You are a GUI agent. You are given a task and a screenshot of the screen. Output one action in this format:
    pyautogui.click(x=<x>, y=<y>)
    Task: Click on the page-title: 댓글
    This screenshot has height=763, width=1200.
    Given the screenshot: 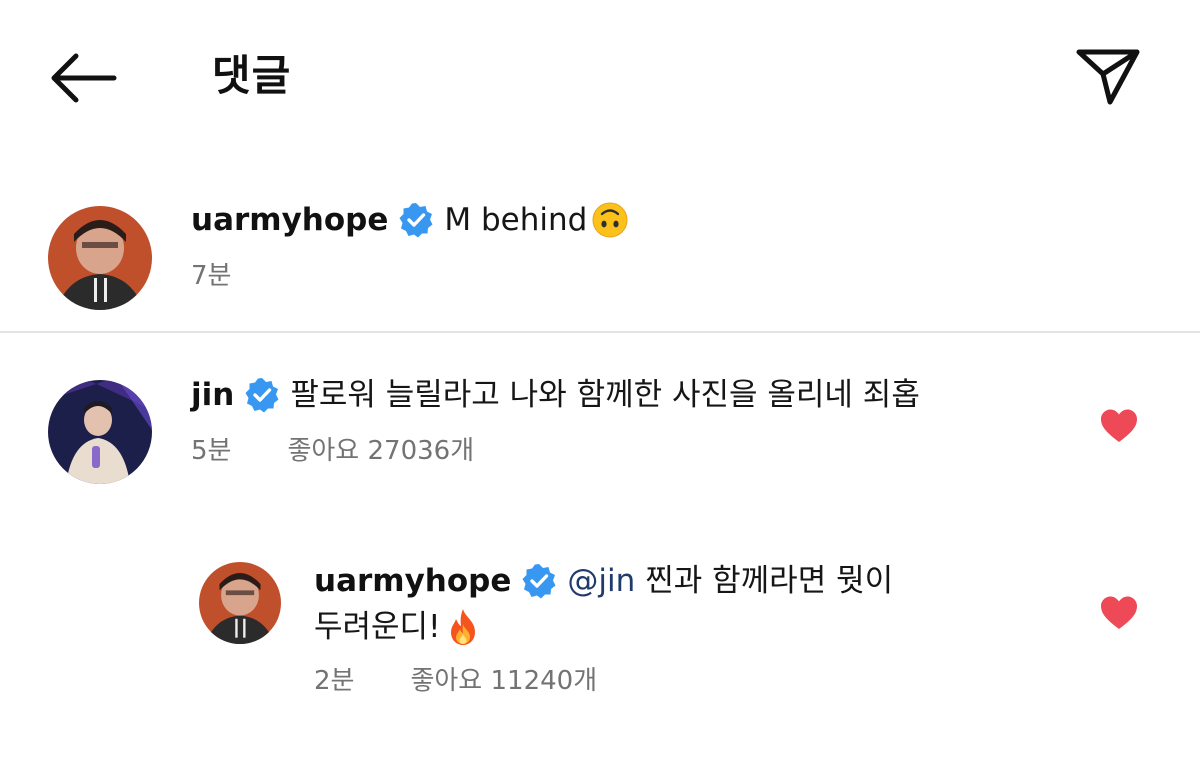 What is the action you would take?
    pyautogui.click(x=252, y=75)
    